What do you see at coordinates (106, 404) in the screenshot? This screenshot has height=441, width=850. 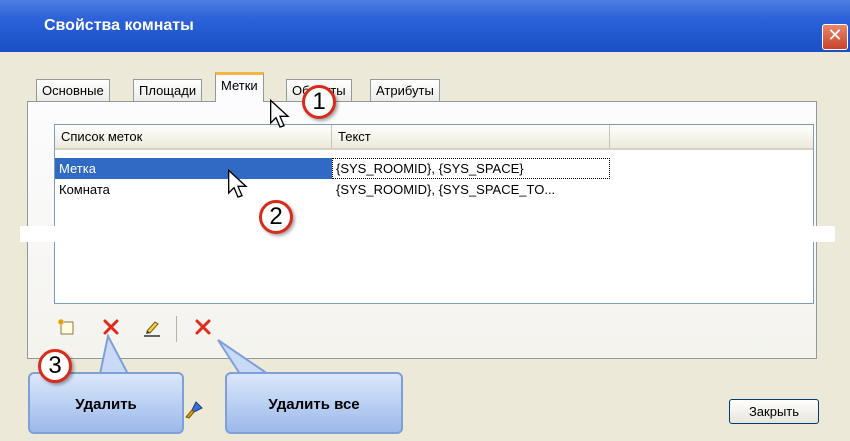 I see `delete-tooltip-text: Удалить` at bounding box center [106, 404].